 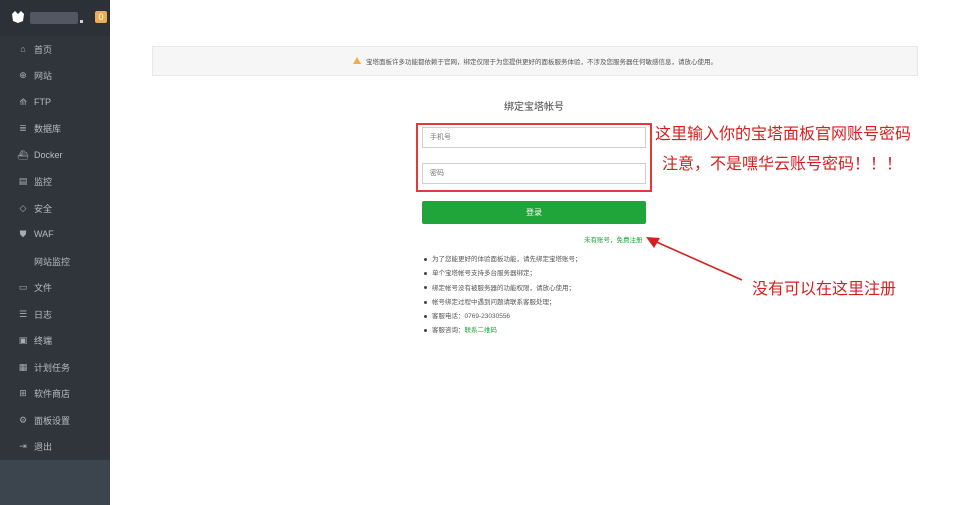 What do you see at coordinates (23, 74) in the screenshot?
I see `globe-icon: ⊕` at bounding box center [23, 74].